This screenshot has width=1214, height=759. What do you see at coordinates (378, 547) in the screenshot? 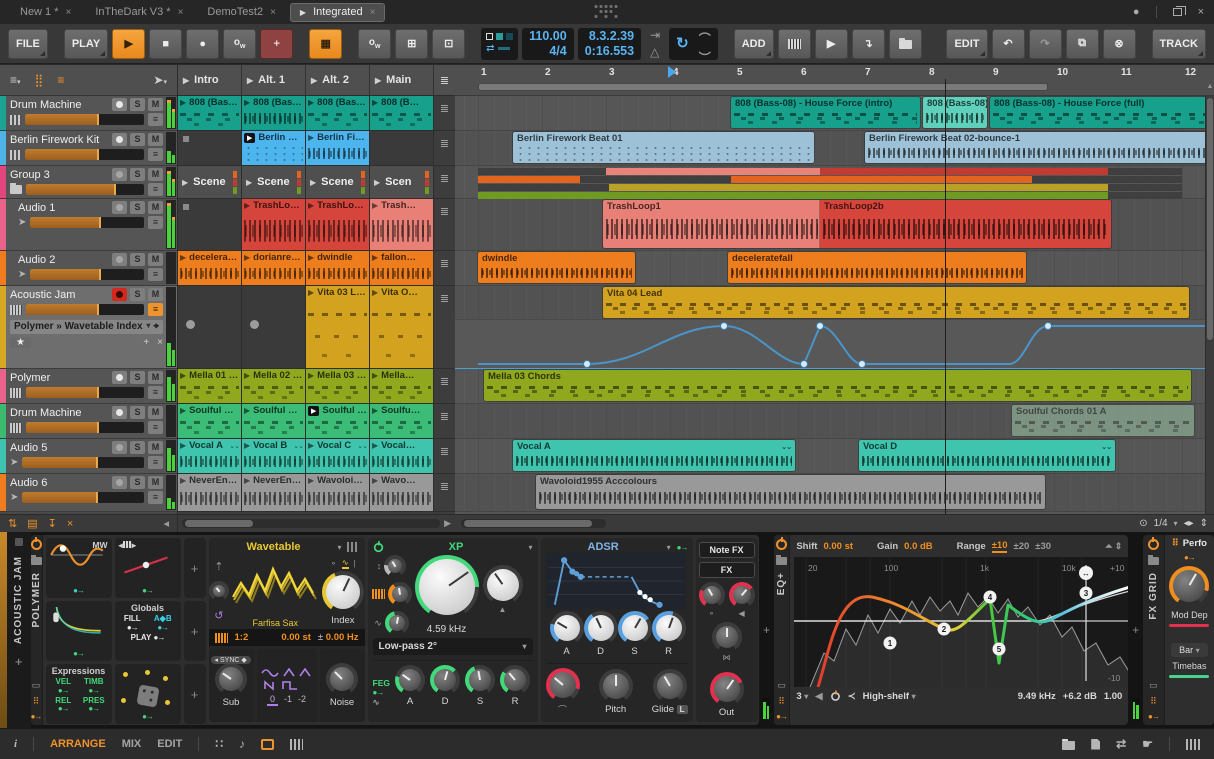
I see `filter-power-button` at bounding box center [378, 547].